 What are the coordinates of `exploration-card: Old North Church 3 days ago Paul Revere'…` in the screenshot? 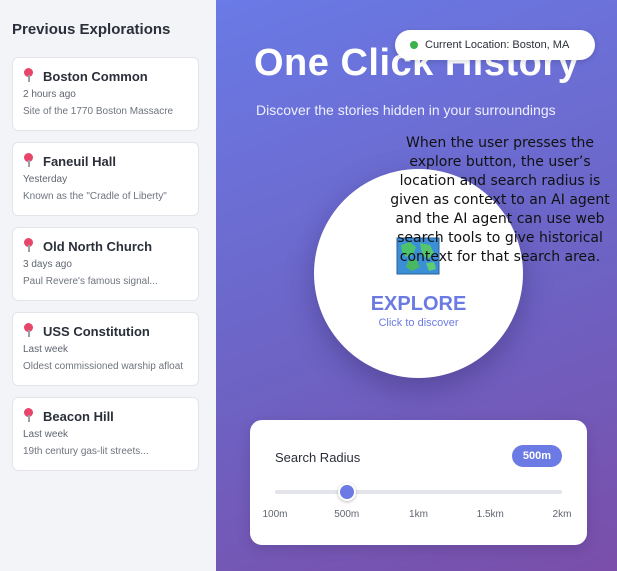 It's located at (105, 264).